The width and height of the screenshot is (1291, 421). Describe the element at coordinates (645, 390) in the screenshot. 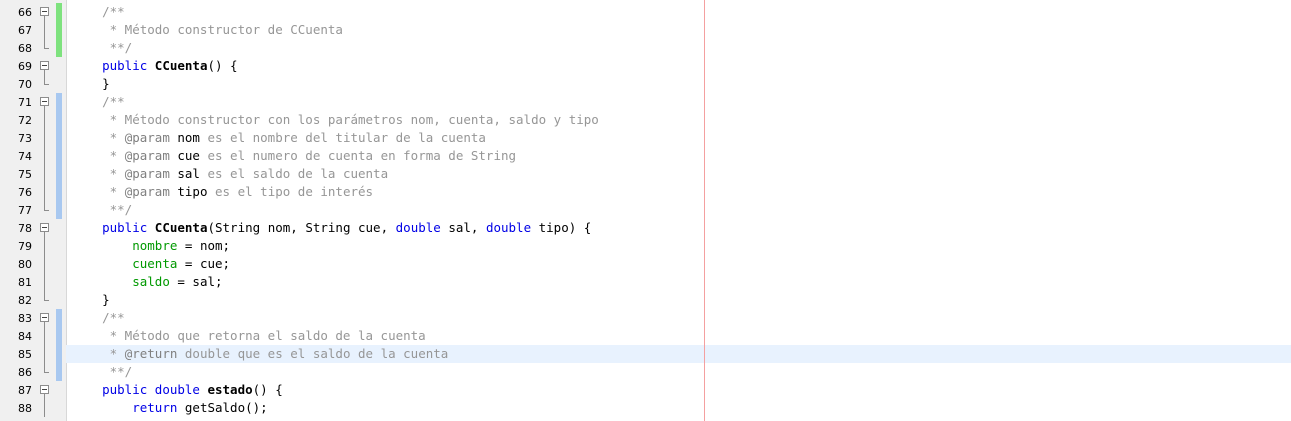

I see `code-line: 87 public double estado() {` at that location.